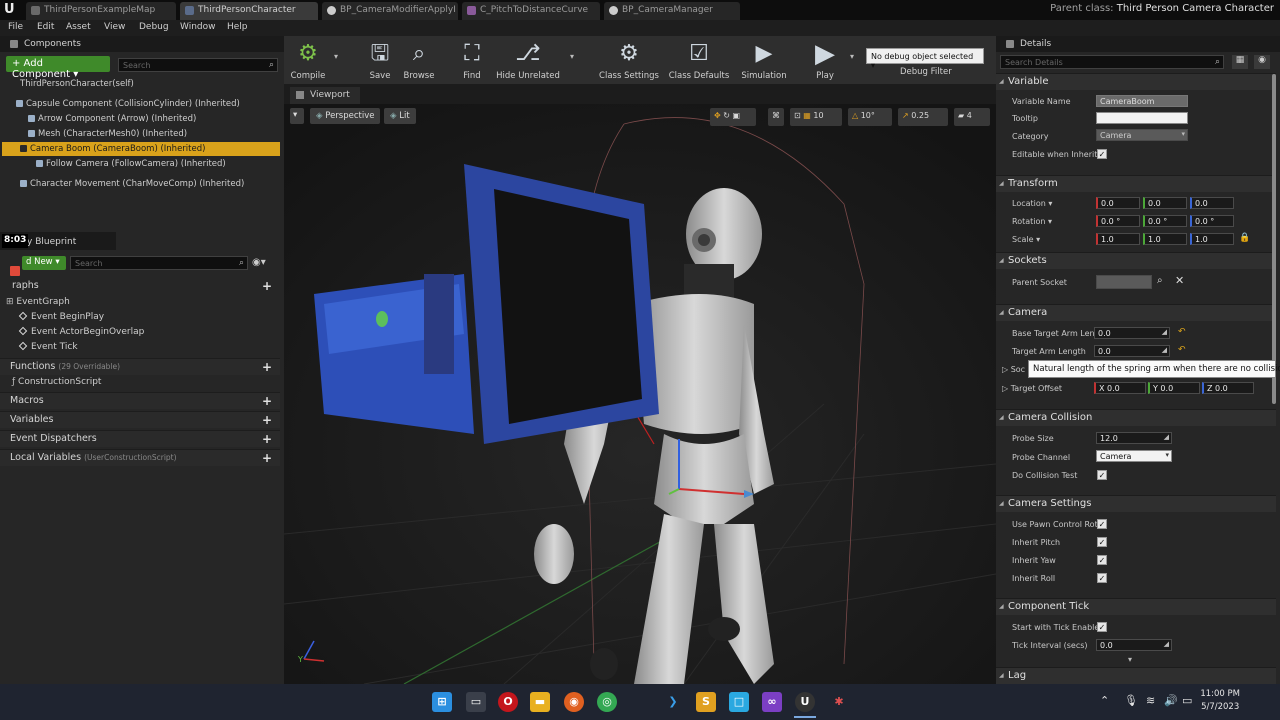 Image resolution: width=1280 pixels, height=720 pixels. I want to click on unreal-engine-icon: U, so click(805, 702).